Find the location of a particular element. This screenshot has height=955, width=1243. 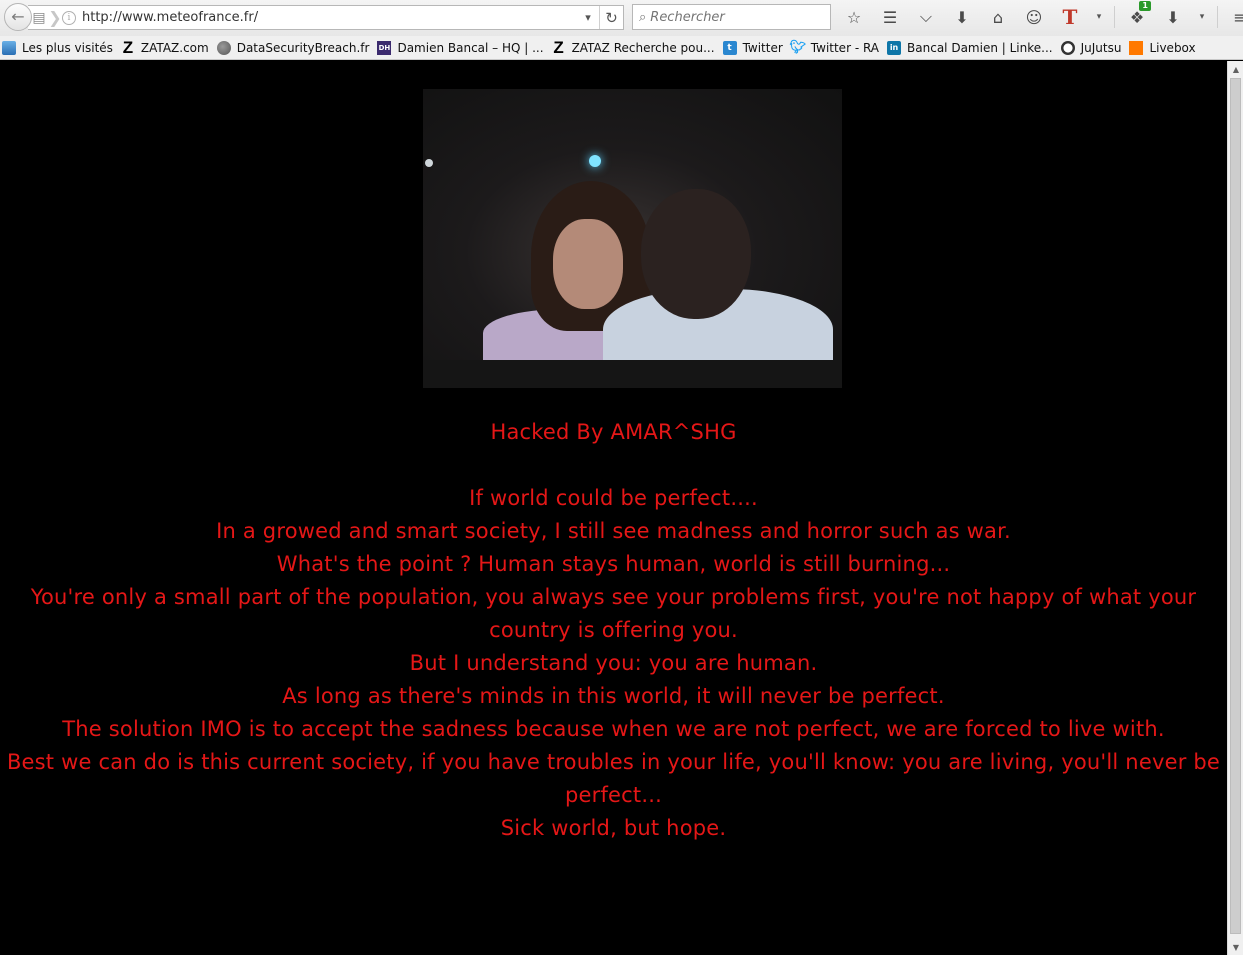

couple-scene-image is located at coordinates (632, 234).